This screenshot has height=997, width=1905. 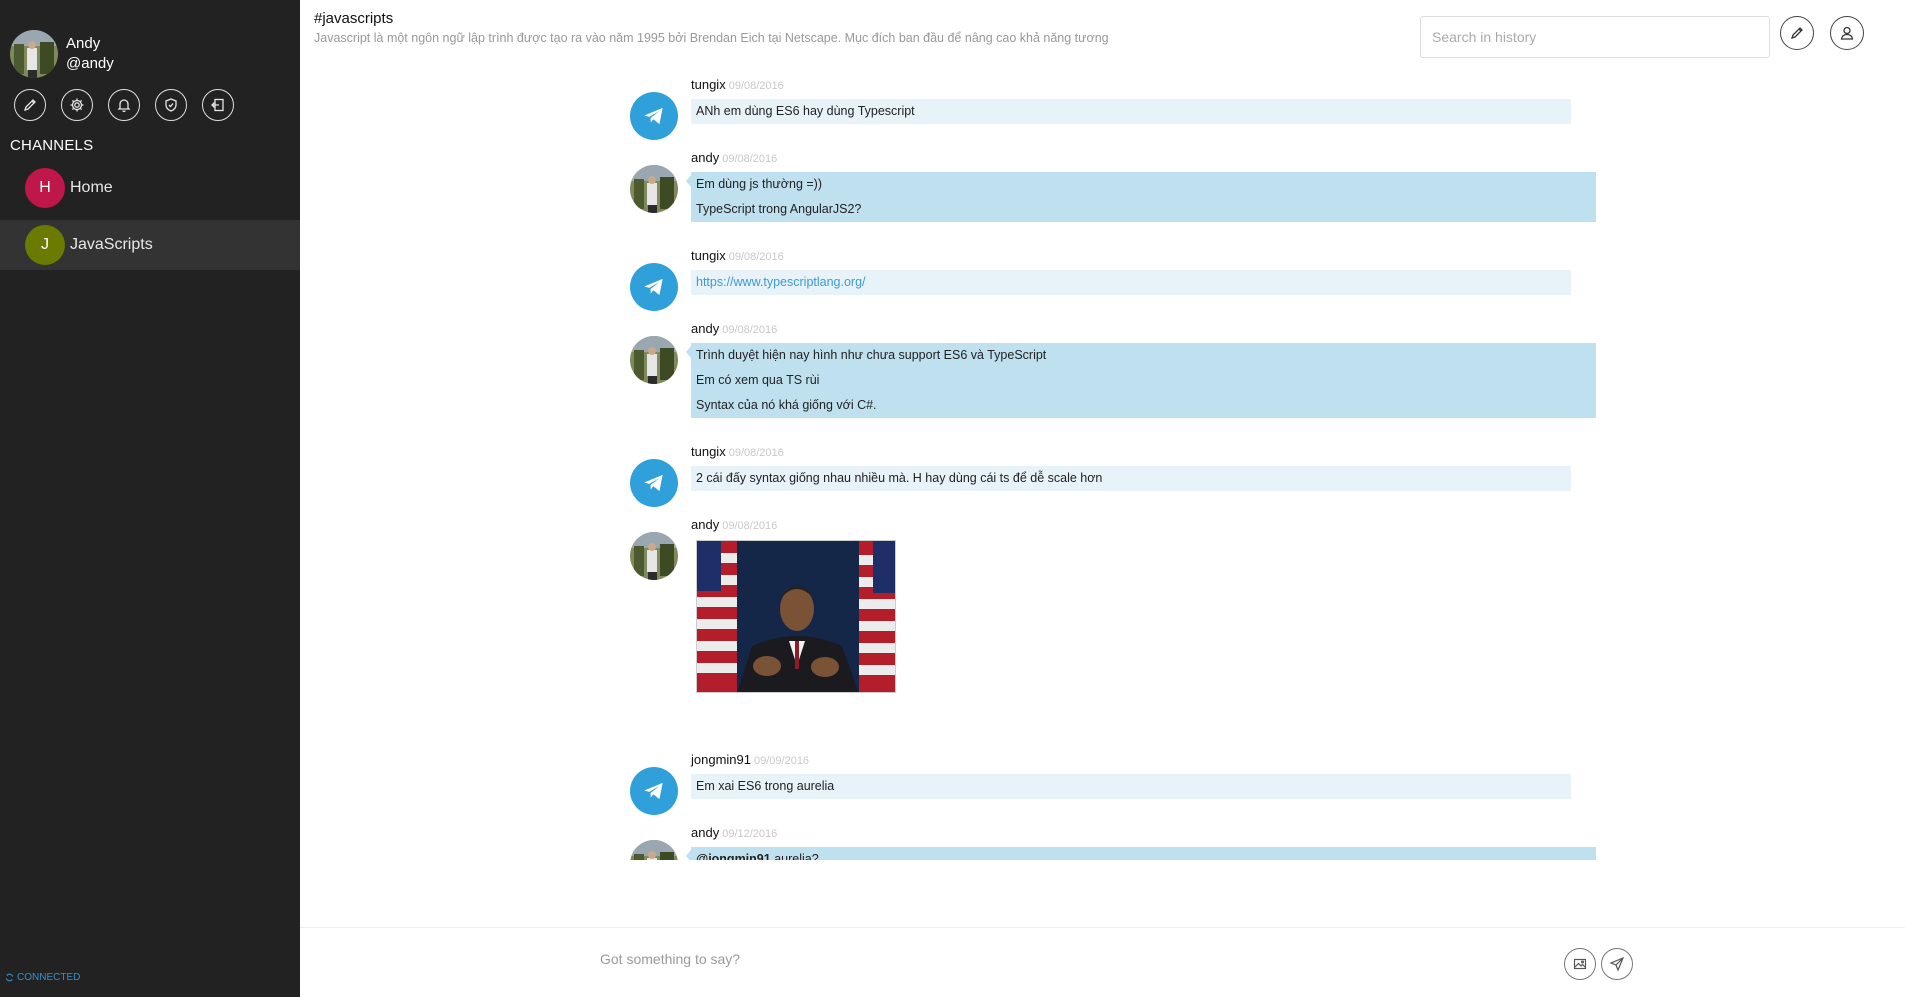 I want to click on message-input, so click(x=900, y=959).